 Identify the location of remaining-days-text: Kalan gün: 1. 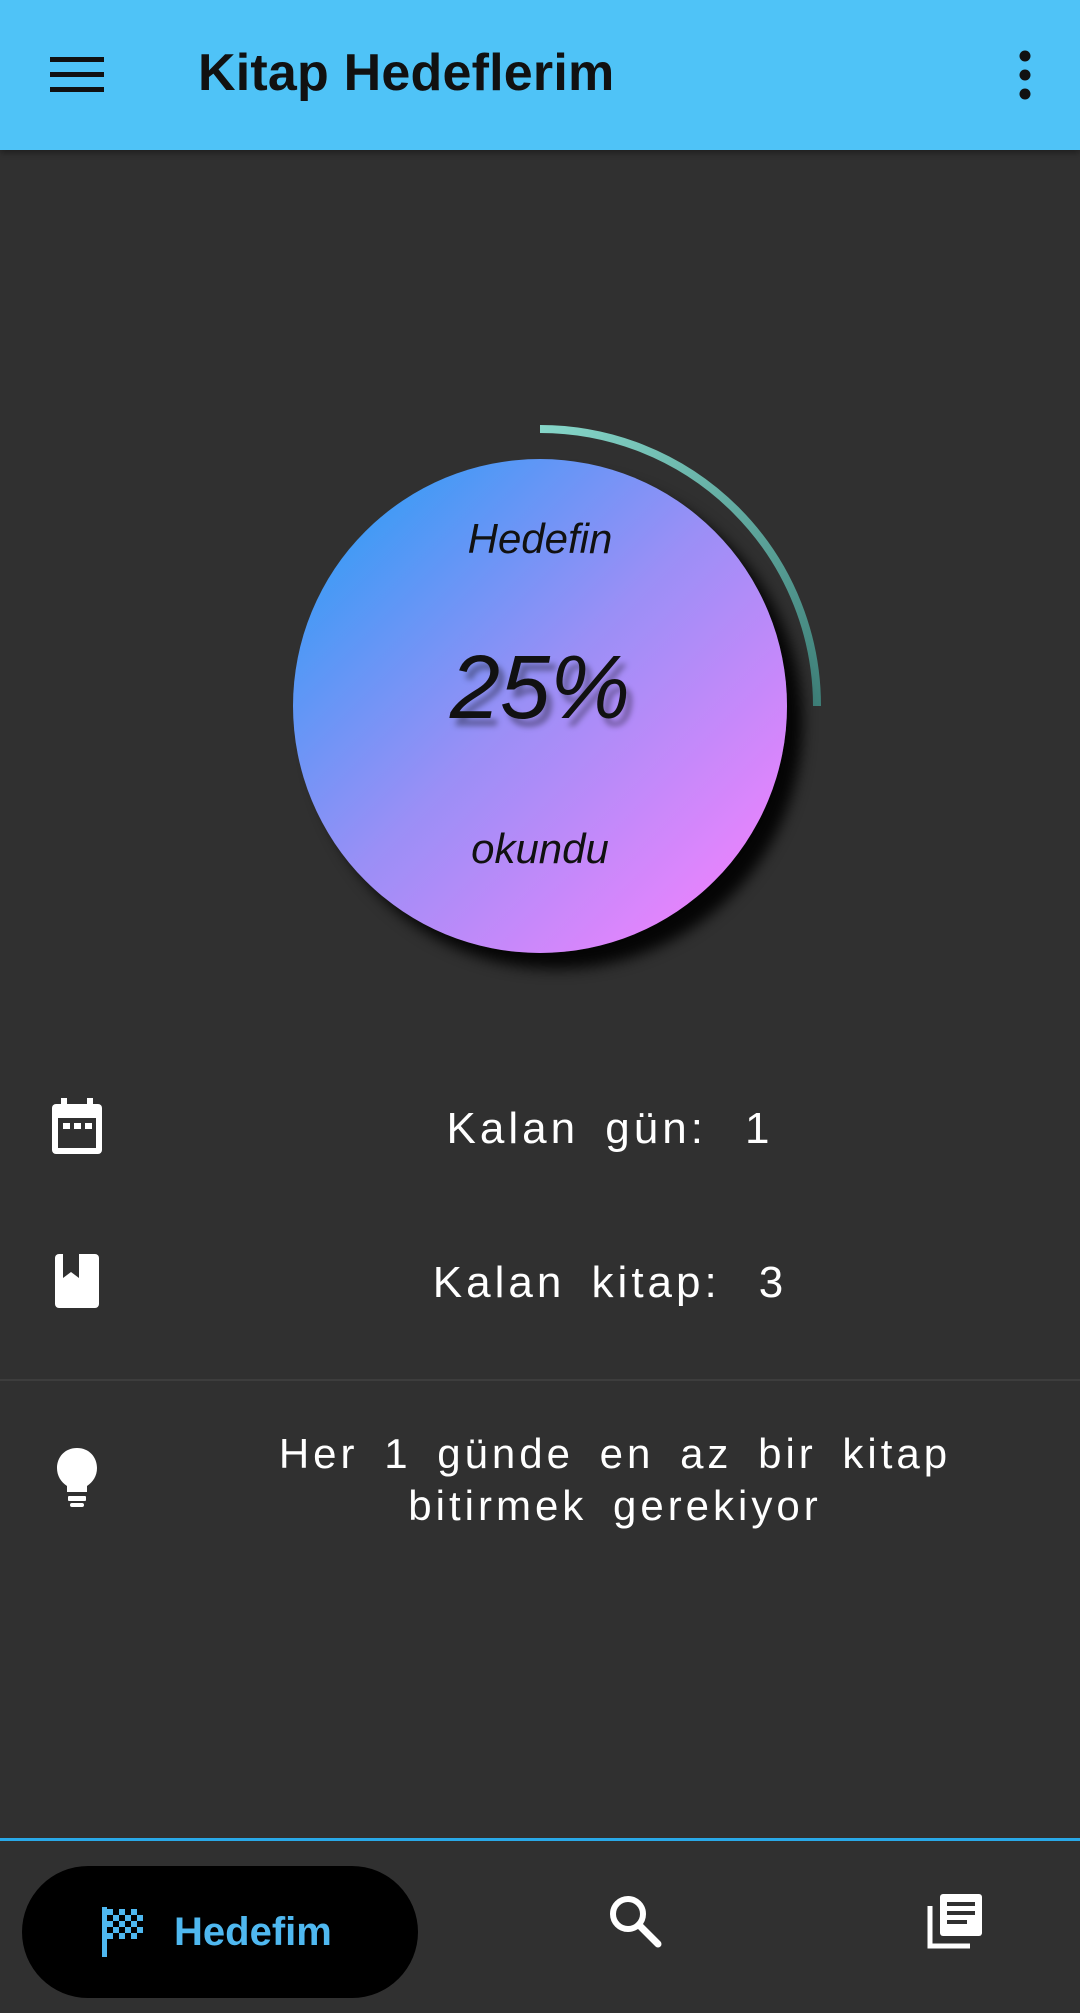
(610, 1129).